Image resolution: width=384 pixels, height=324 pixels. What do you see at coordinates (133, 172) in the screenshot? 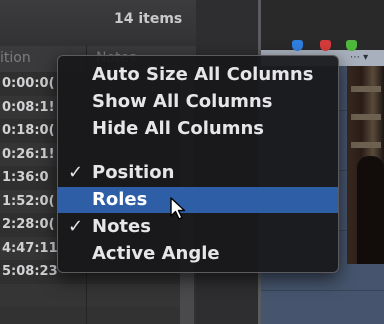
I see `menu-item-label: Position` at bounding box center [133, 172].